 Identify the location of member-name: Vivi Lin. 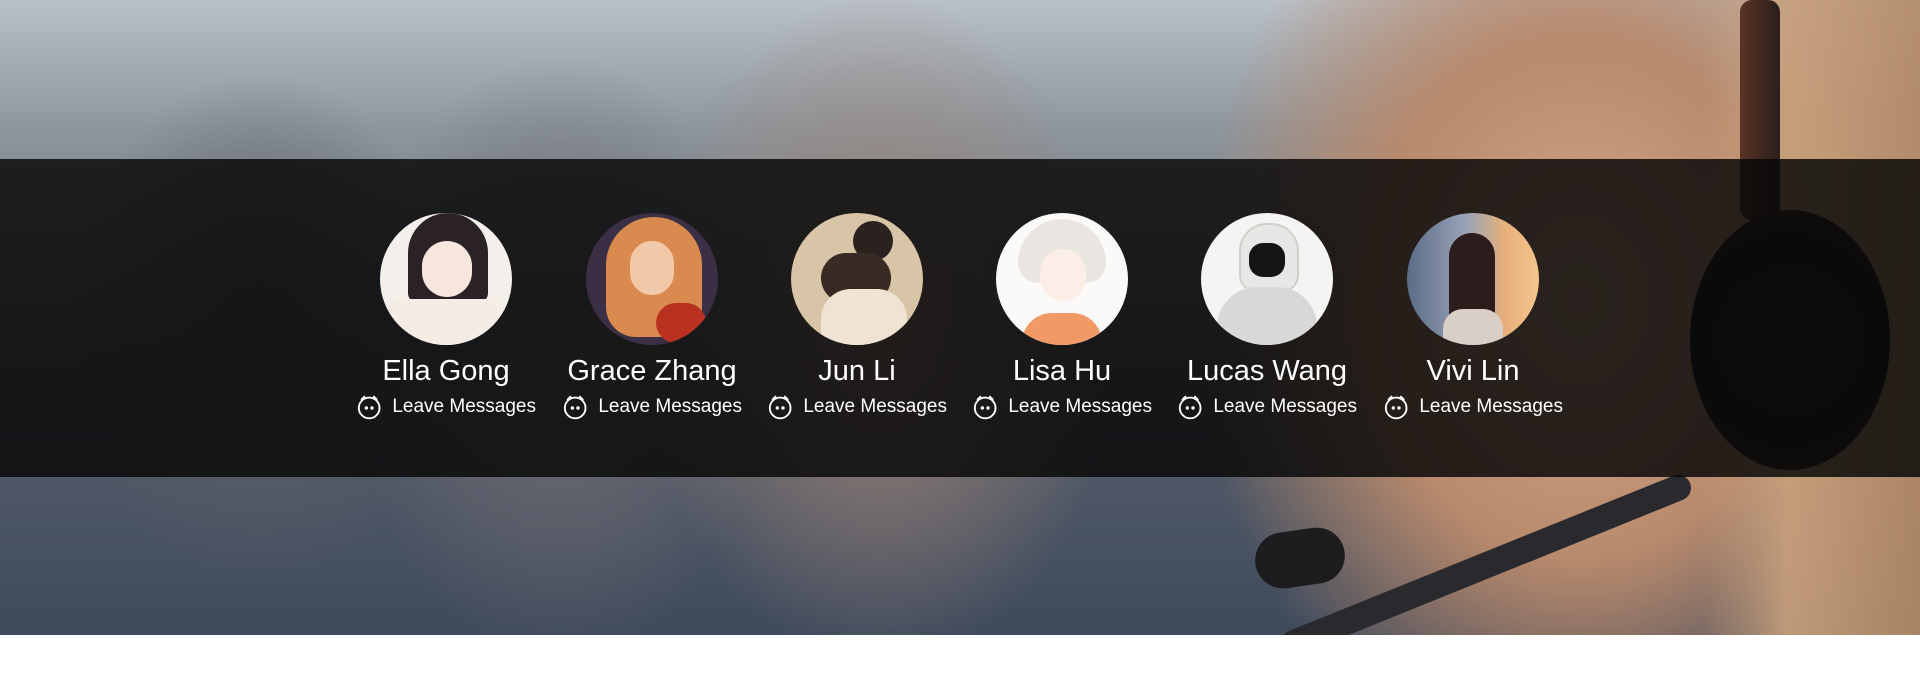
(1473, 371).